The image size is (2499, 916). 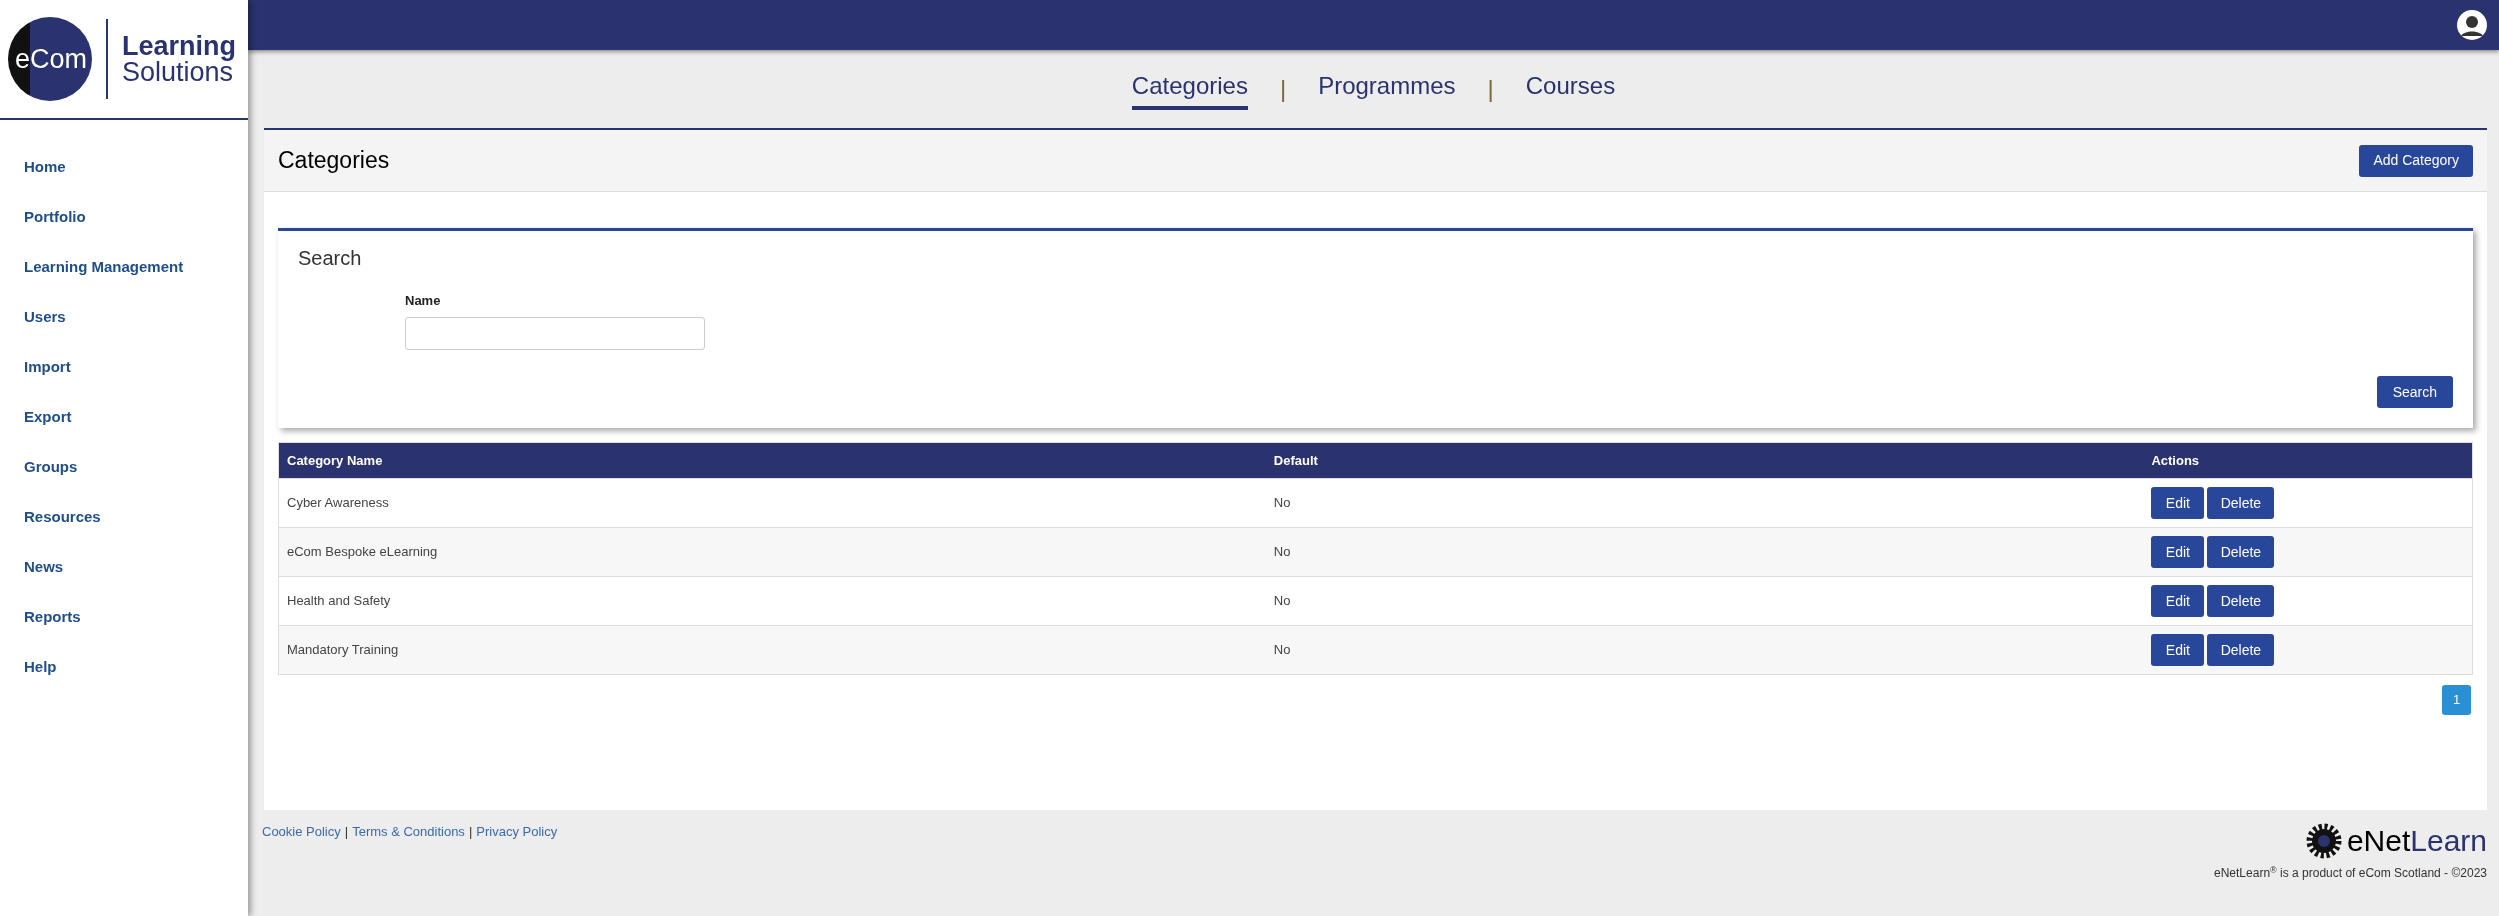 What do you see at coordinates (124, 367) in the screenshot?
I see `sidebar-item: Import` at bounding box center [124, 367].